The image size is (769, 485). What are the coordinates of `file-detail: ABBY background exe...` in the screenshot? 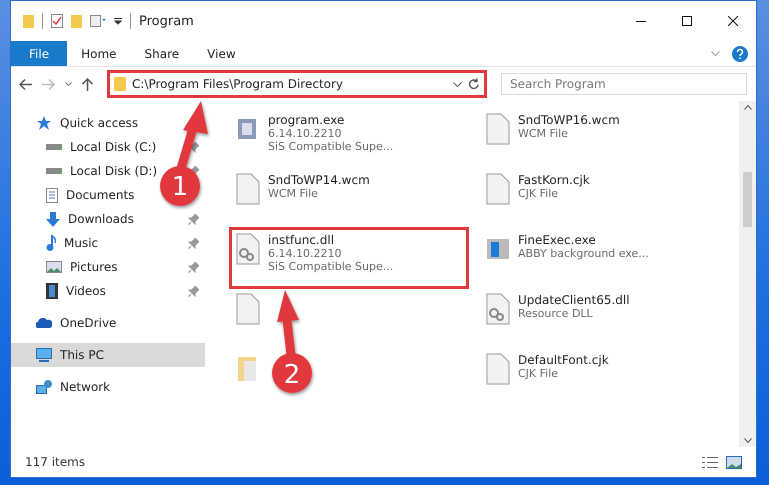 It's located at (583, 253).